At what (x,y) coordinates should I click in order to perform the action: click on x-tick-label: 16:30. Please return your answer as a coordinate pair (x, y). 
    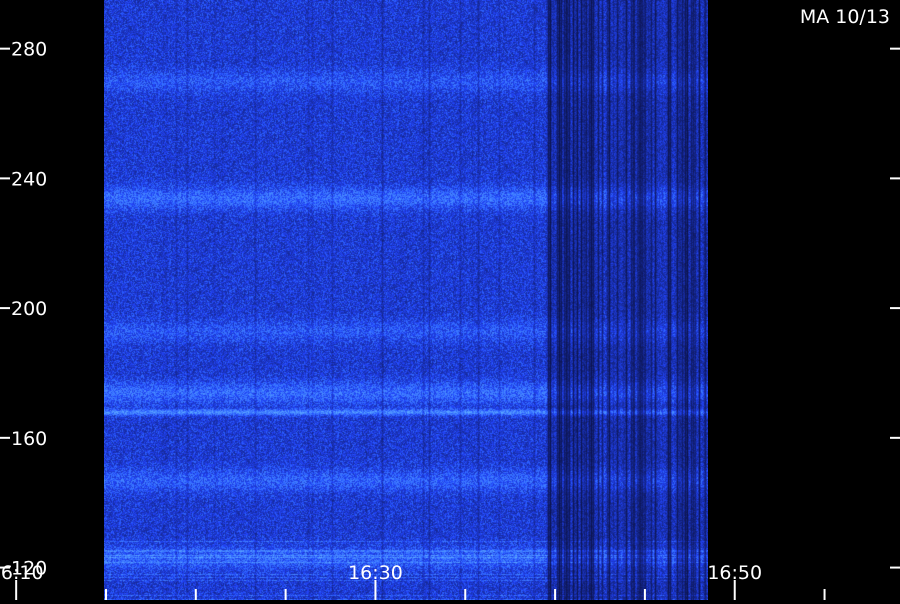
    Looking at the image, I should click on (375, 573).